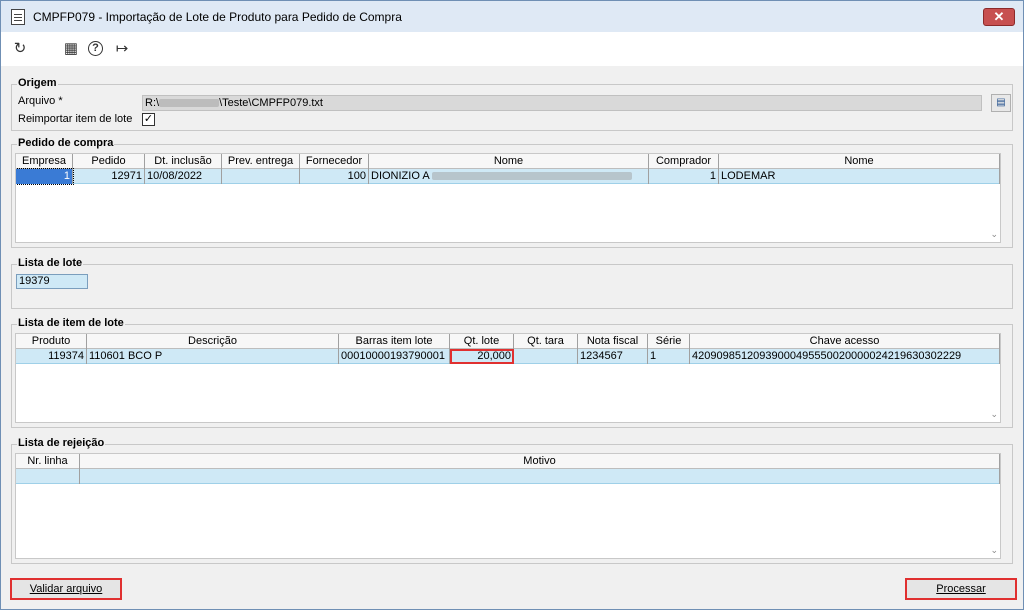  I want to click on cell-nr-linha, so click(48, 476).